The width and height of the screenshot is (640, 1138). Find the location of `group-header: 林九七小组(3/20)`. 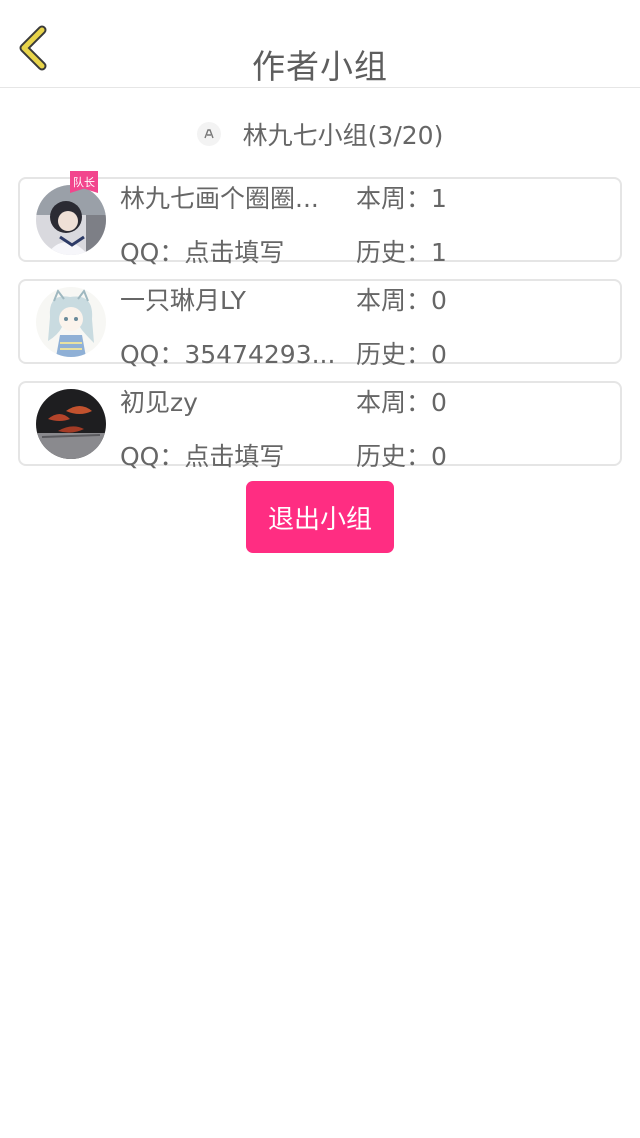

group-header: 林九七小组(3/20) is located at coordinates (320, 134).